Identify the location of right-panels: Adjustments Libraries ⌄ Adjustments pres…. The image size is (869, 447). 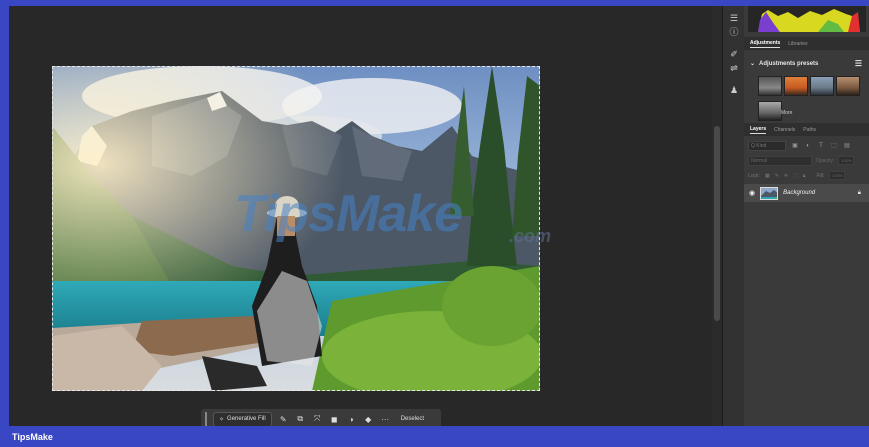
(806, 216).